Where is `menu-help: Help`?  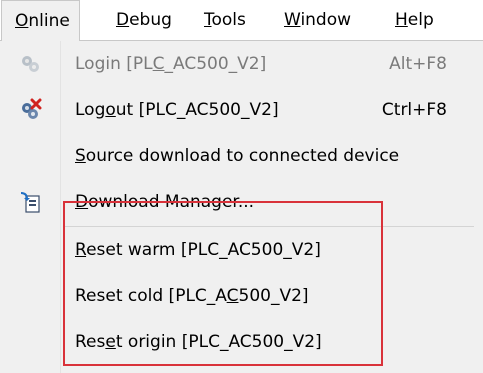 menu-help: Help is located at coordinates (414, 20).